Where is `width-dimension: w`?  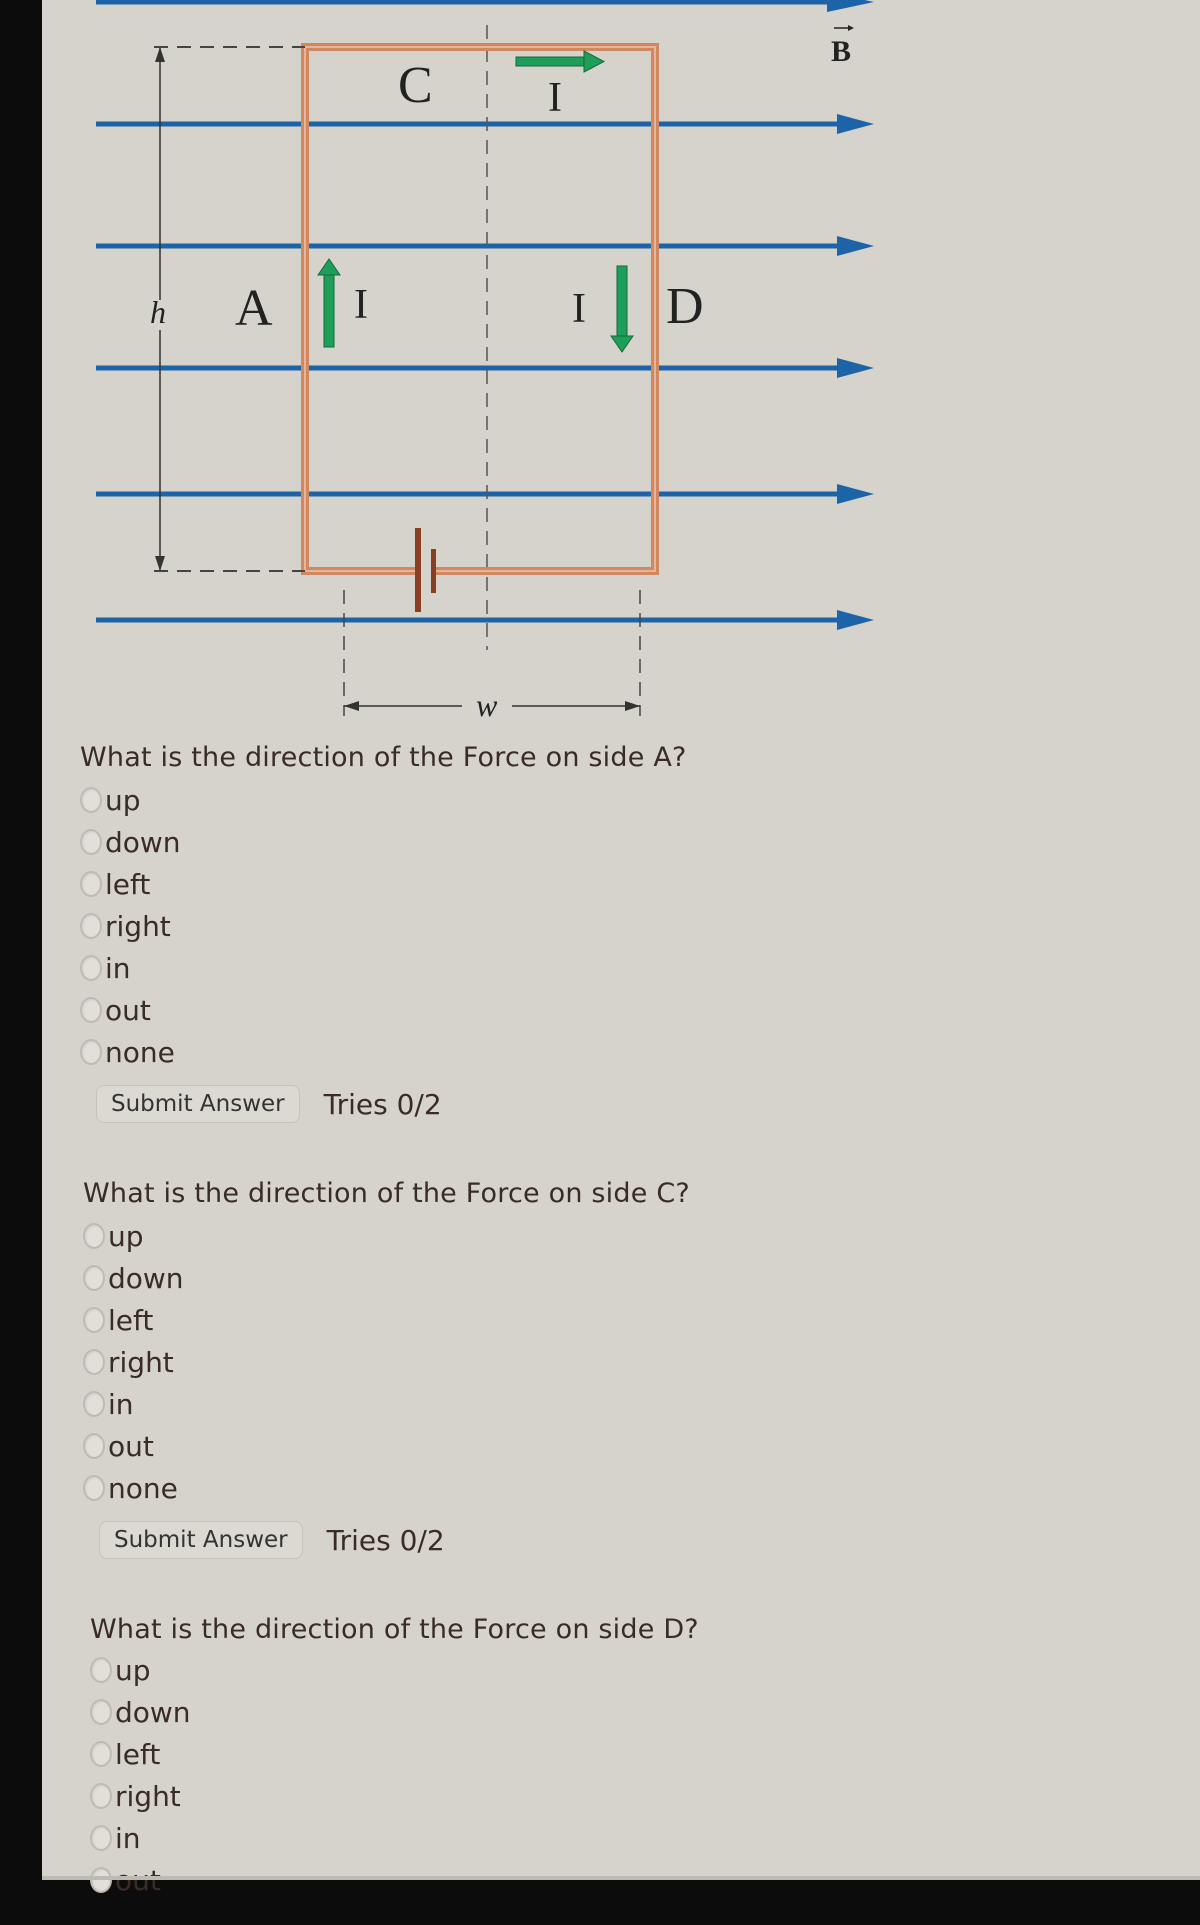 width-dimension: w is located at coordinates (492, 656).